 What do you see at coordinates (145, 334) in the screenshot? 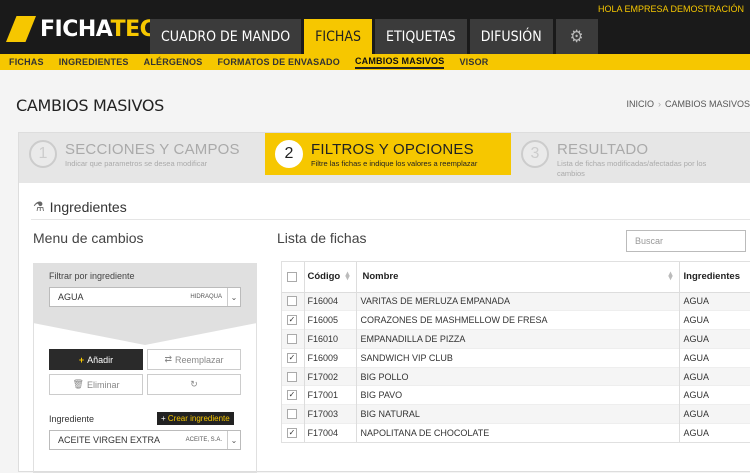
I see `panel-notch` at bounding box center [145, 334].